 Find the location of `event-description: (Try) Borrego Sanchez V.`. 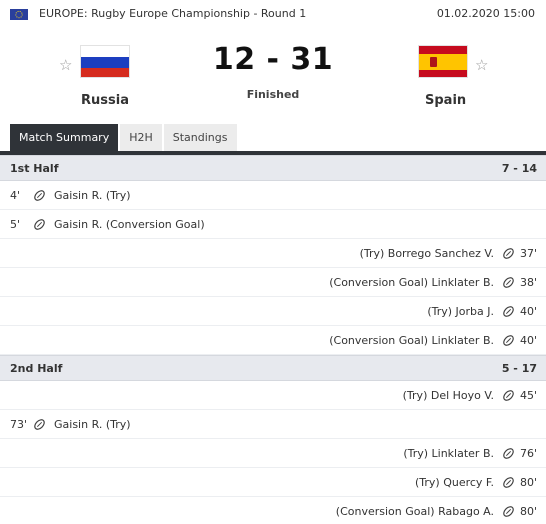

event-description: (Try) Borrego Sanchez V. is located at coordinates (427, 253).